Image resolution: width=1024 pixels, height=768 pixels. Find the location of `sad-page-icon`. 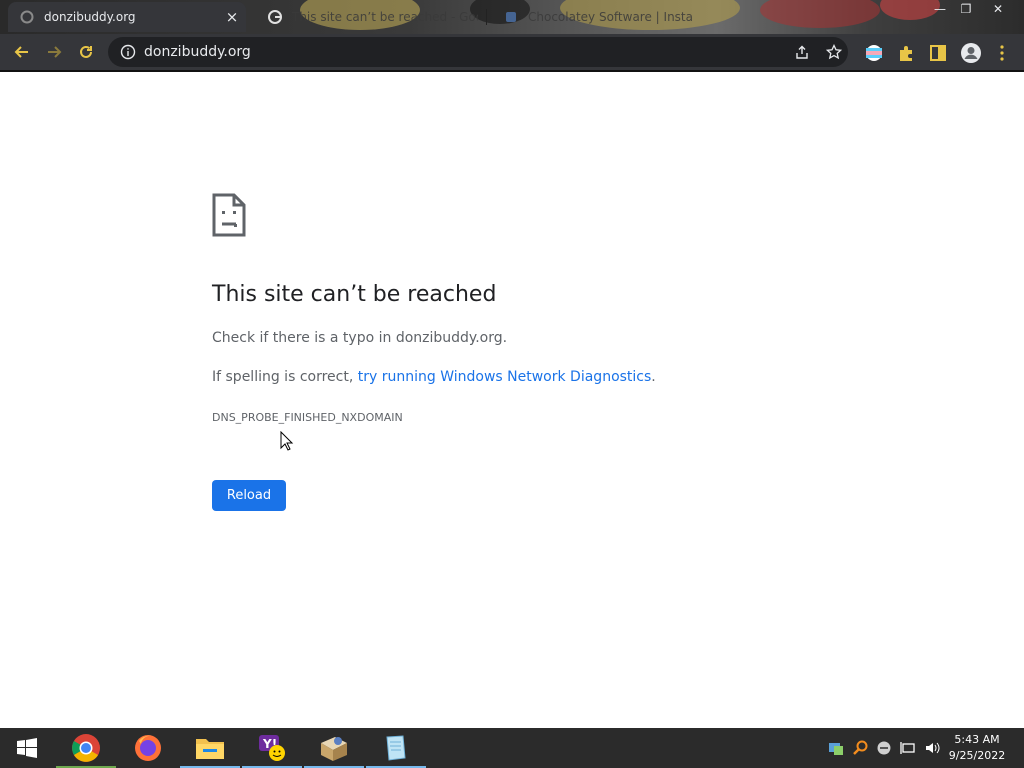

sad-page-icon is located at coordinates (229, 215).